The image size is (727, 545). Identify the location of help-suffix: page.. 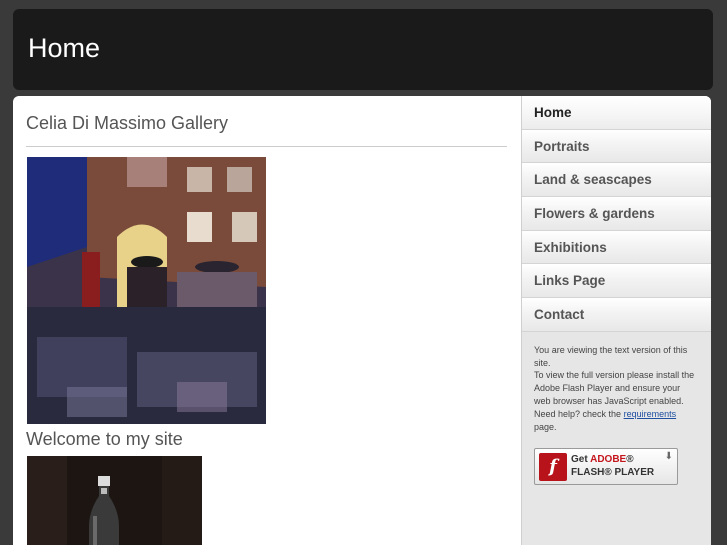
(545, 426).